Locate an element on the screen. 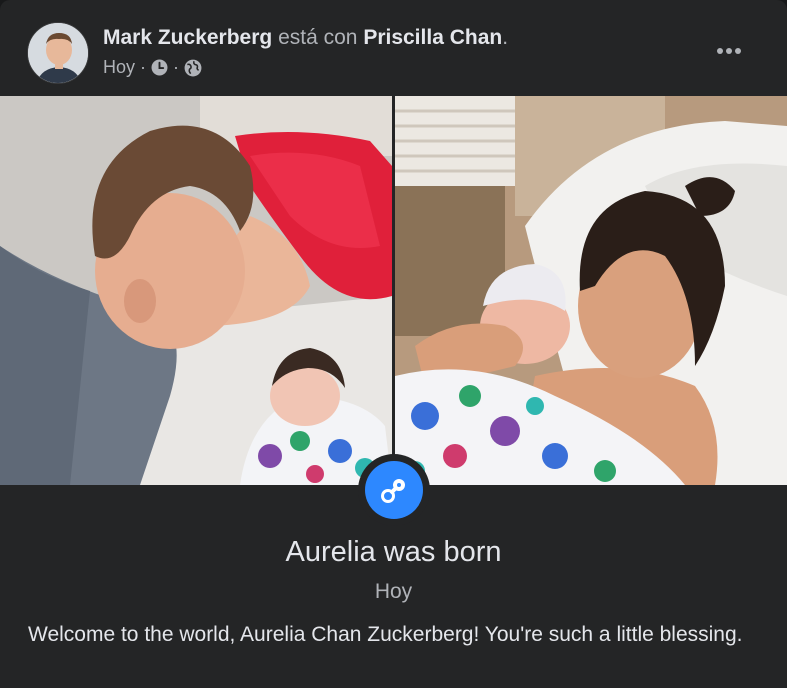  life-event-title: Aurelia was born is located at coordinates (393, 552).